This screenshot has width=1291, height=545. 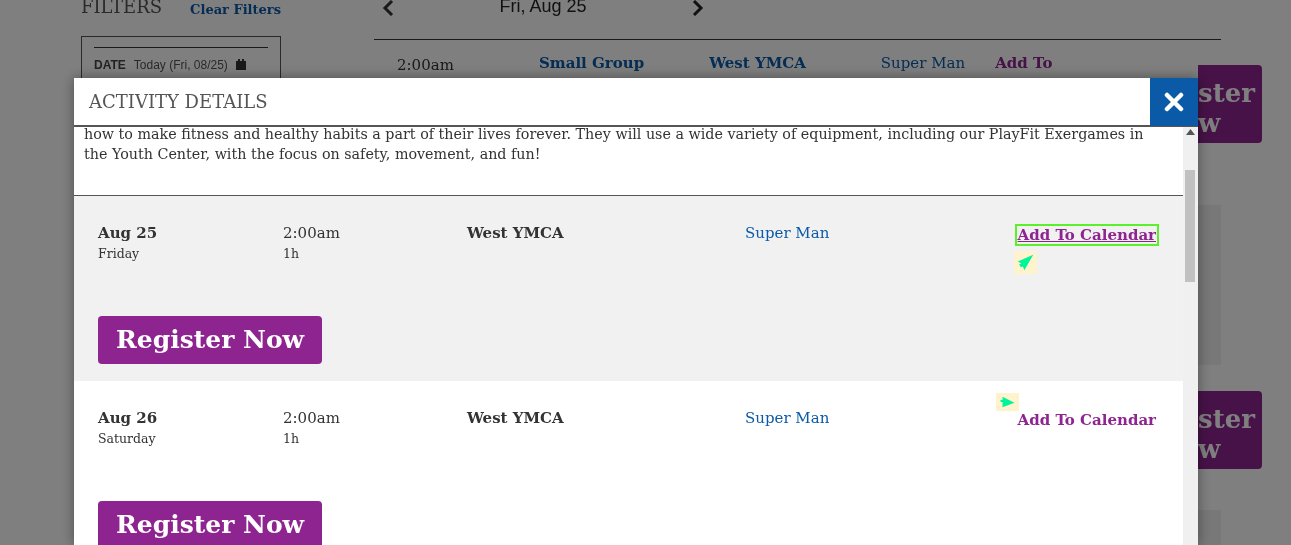 I want to click on session-date: Aug 25, so click(x=128, y=233).